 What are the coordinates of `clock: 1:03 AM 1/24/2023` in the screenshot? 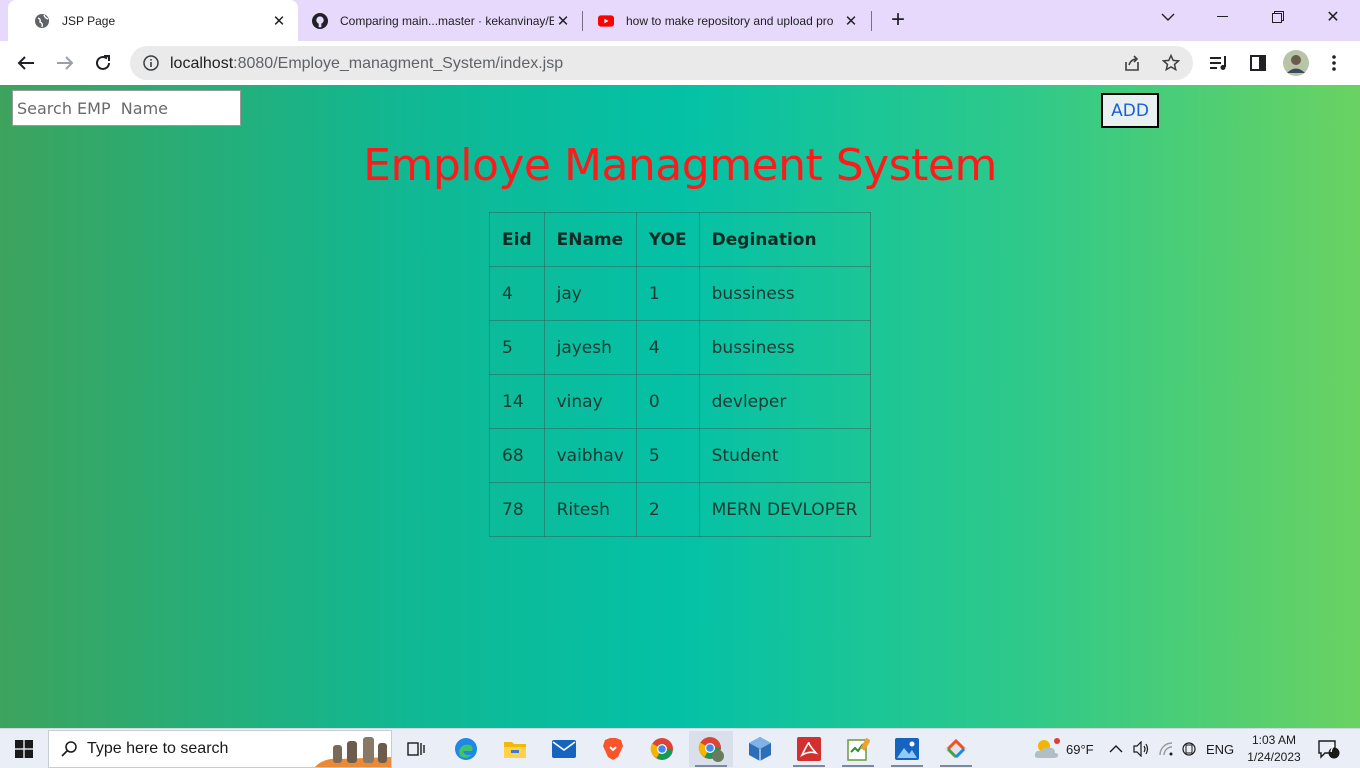 It's located at (1274, 748).